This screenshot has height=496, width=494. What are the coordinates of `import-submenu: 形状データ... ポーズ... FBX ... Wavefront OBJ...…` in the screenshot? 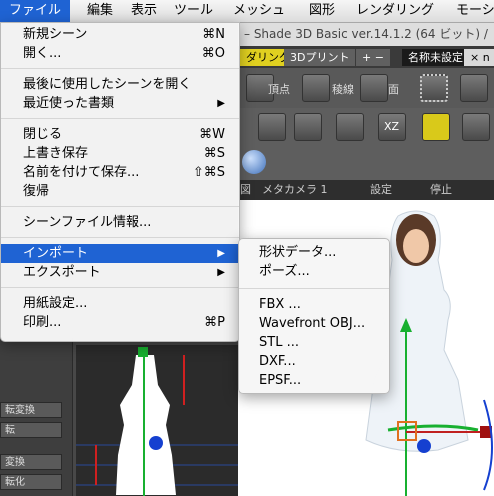 It's located at (314, 316).